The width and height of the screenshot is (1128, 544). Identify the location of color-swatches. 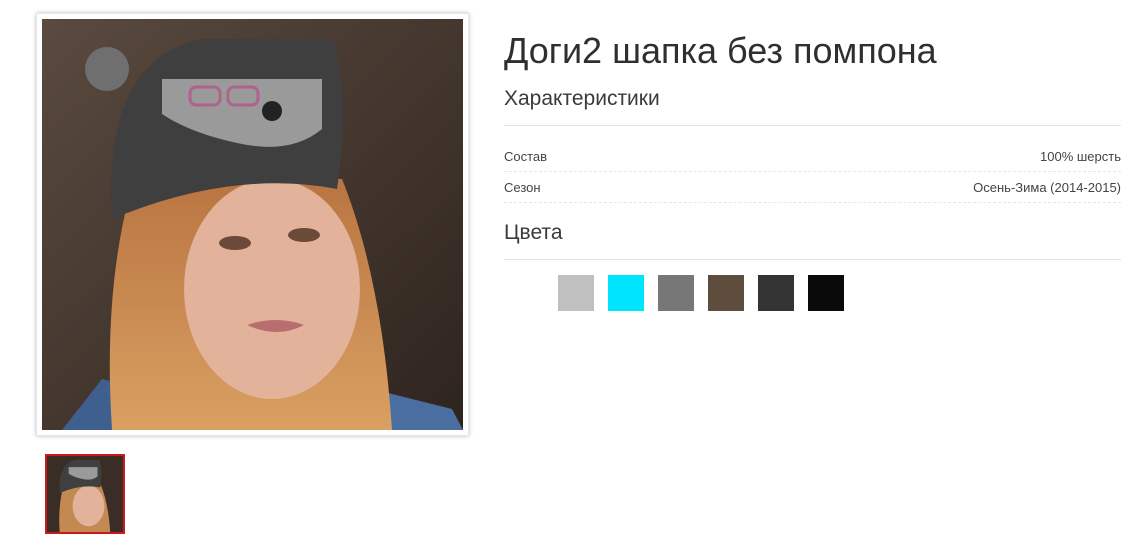
(676, 293).